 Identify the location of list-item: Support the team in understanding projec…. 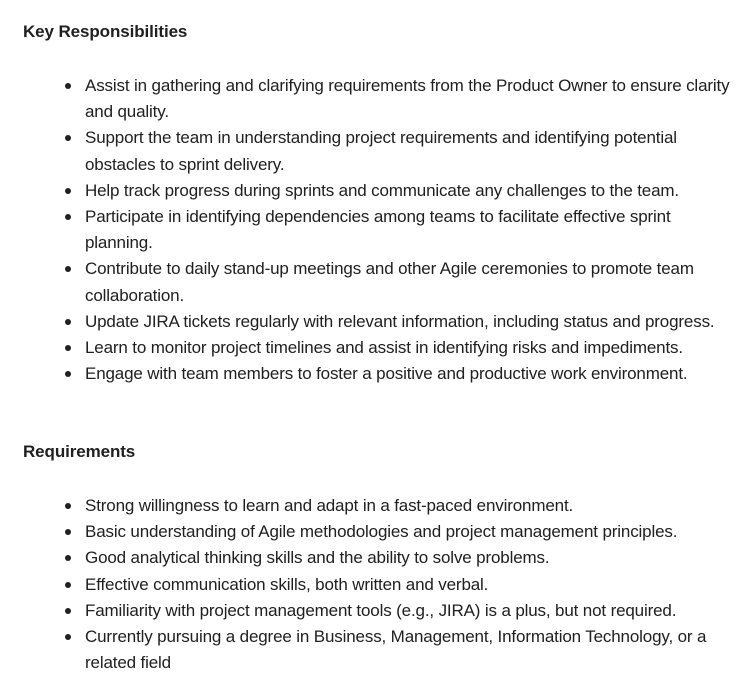
(398, 151).